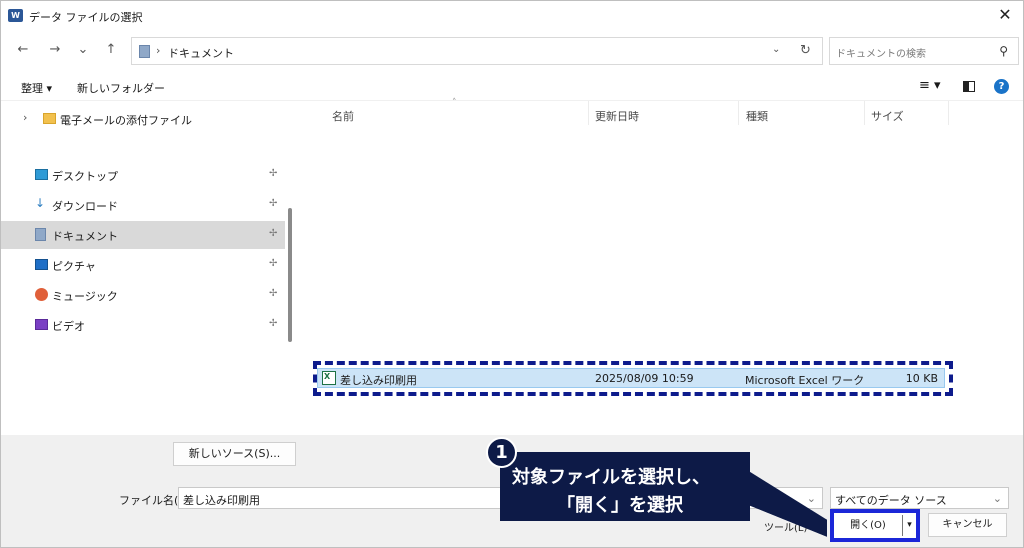  Describe the element at coordinates (144, 51) in the screenshot. I see `documents-folder-icon` at that location.